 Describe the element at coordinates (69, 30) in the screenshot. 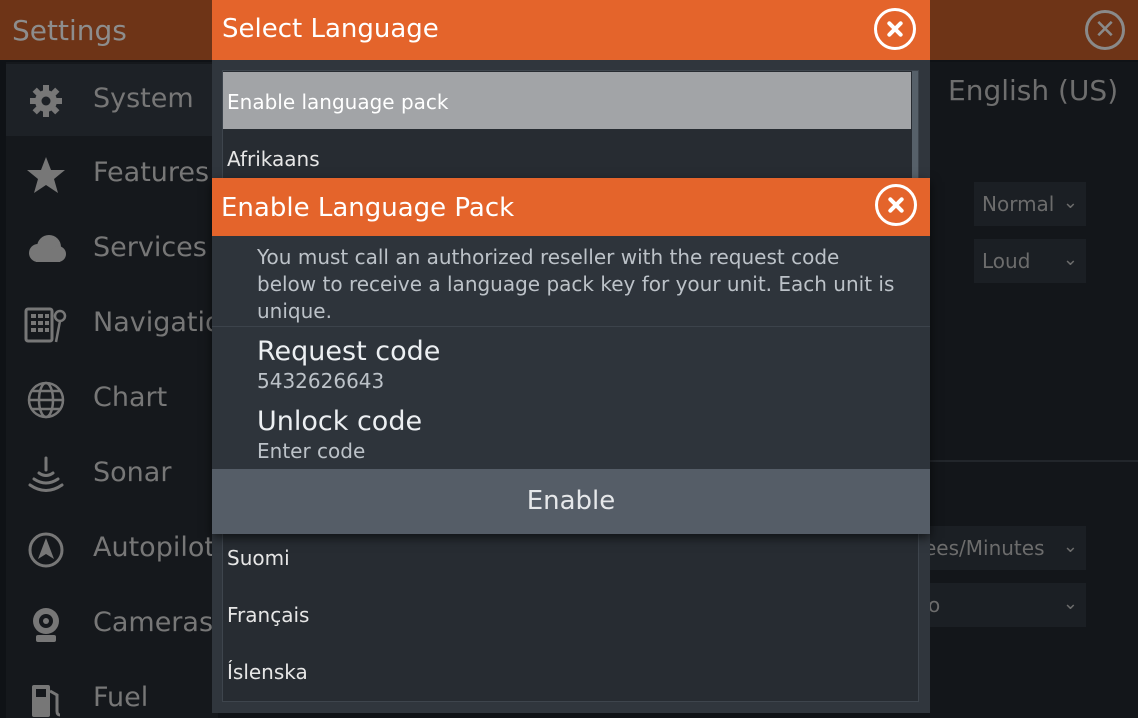

I see `settings-title: Settings` at that location.